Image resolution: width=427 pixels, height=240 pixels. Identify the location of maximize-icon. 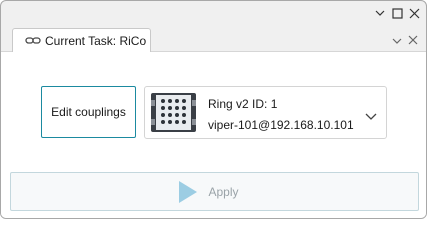
(397, 13).